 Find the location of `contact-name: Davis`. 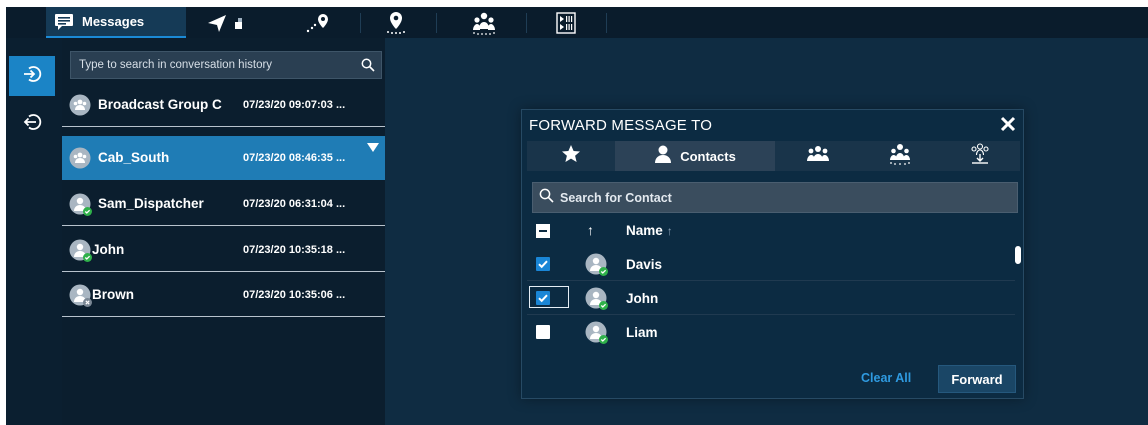

contact-name: Davis is located at coordinates (644, 264).